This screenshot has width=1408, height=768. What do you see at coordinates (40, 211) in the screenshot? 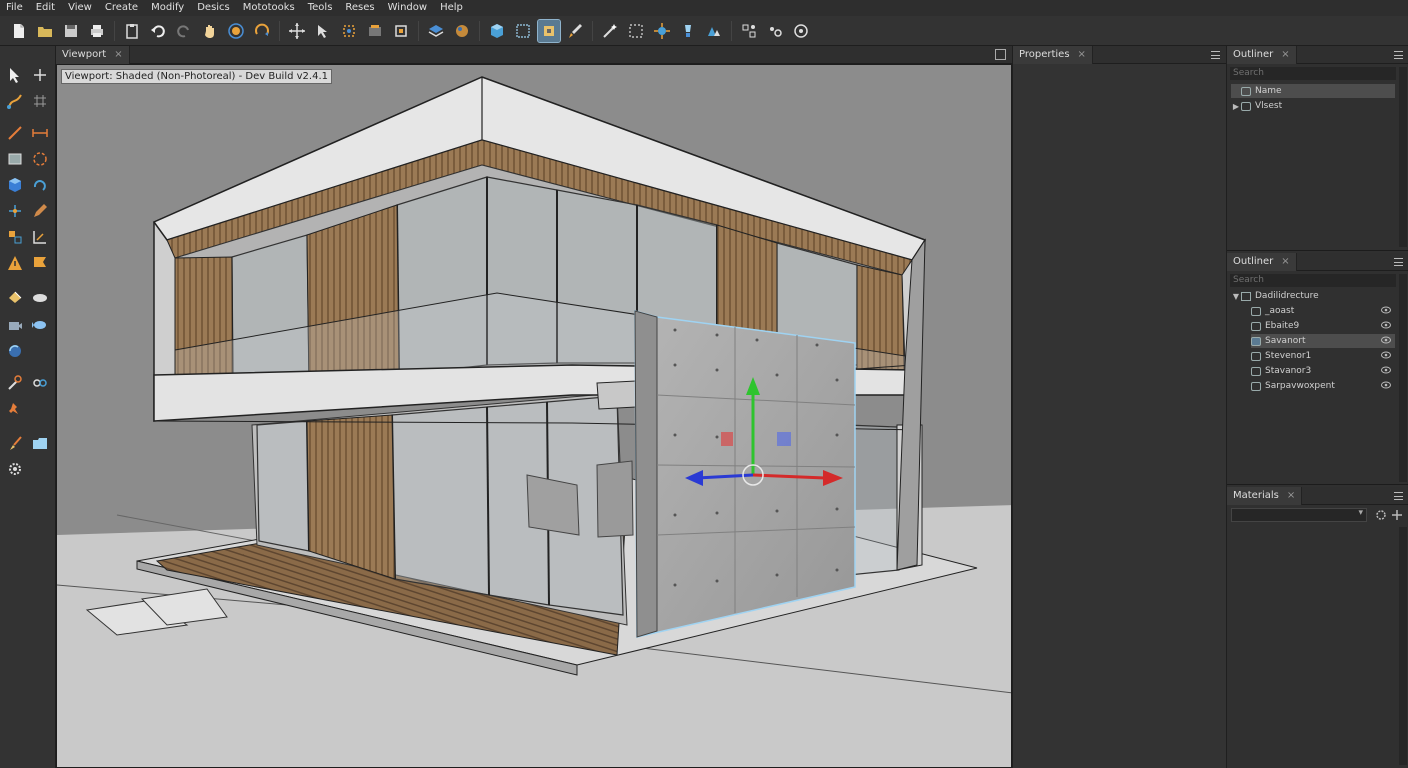
I see `pencil-icon` at bounding box center [40, 211].